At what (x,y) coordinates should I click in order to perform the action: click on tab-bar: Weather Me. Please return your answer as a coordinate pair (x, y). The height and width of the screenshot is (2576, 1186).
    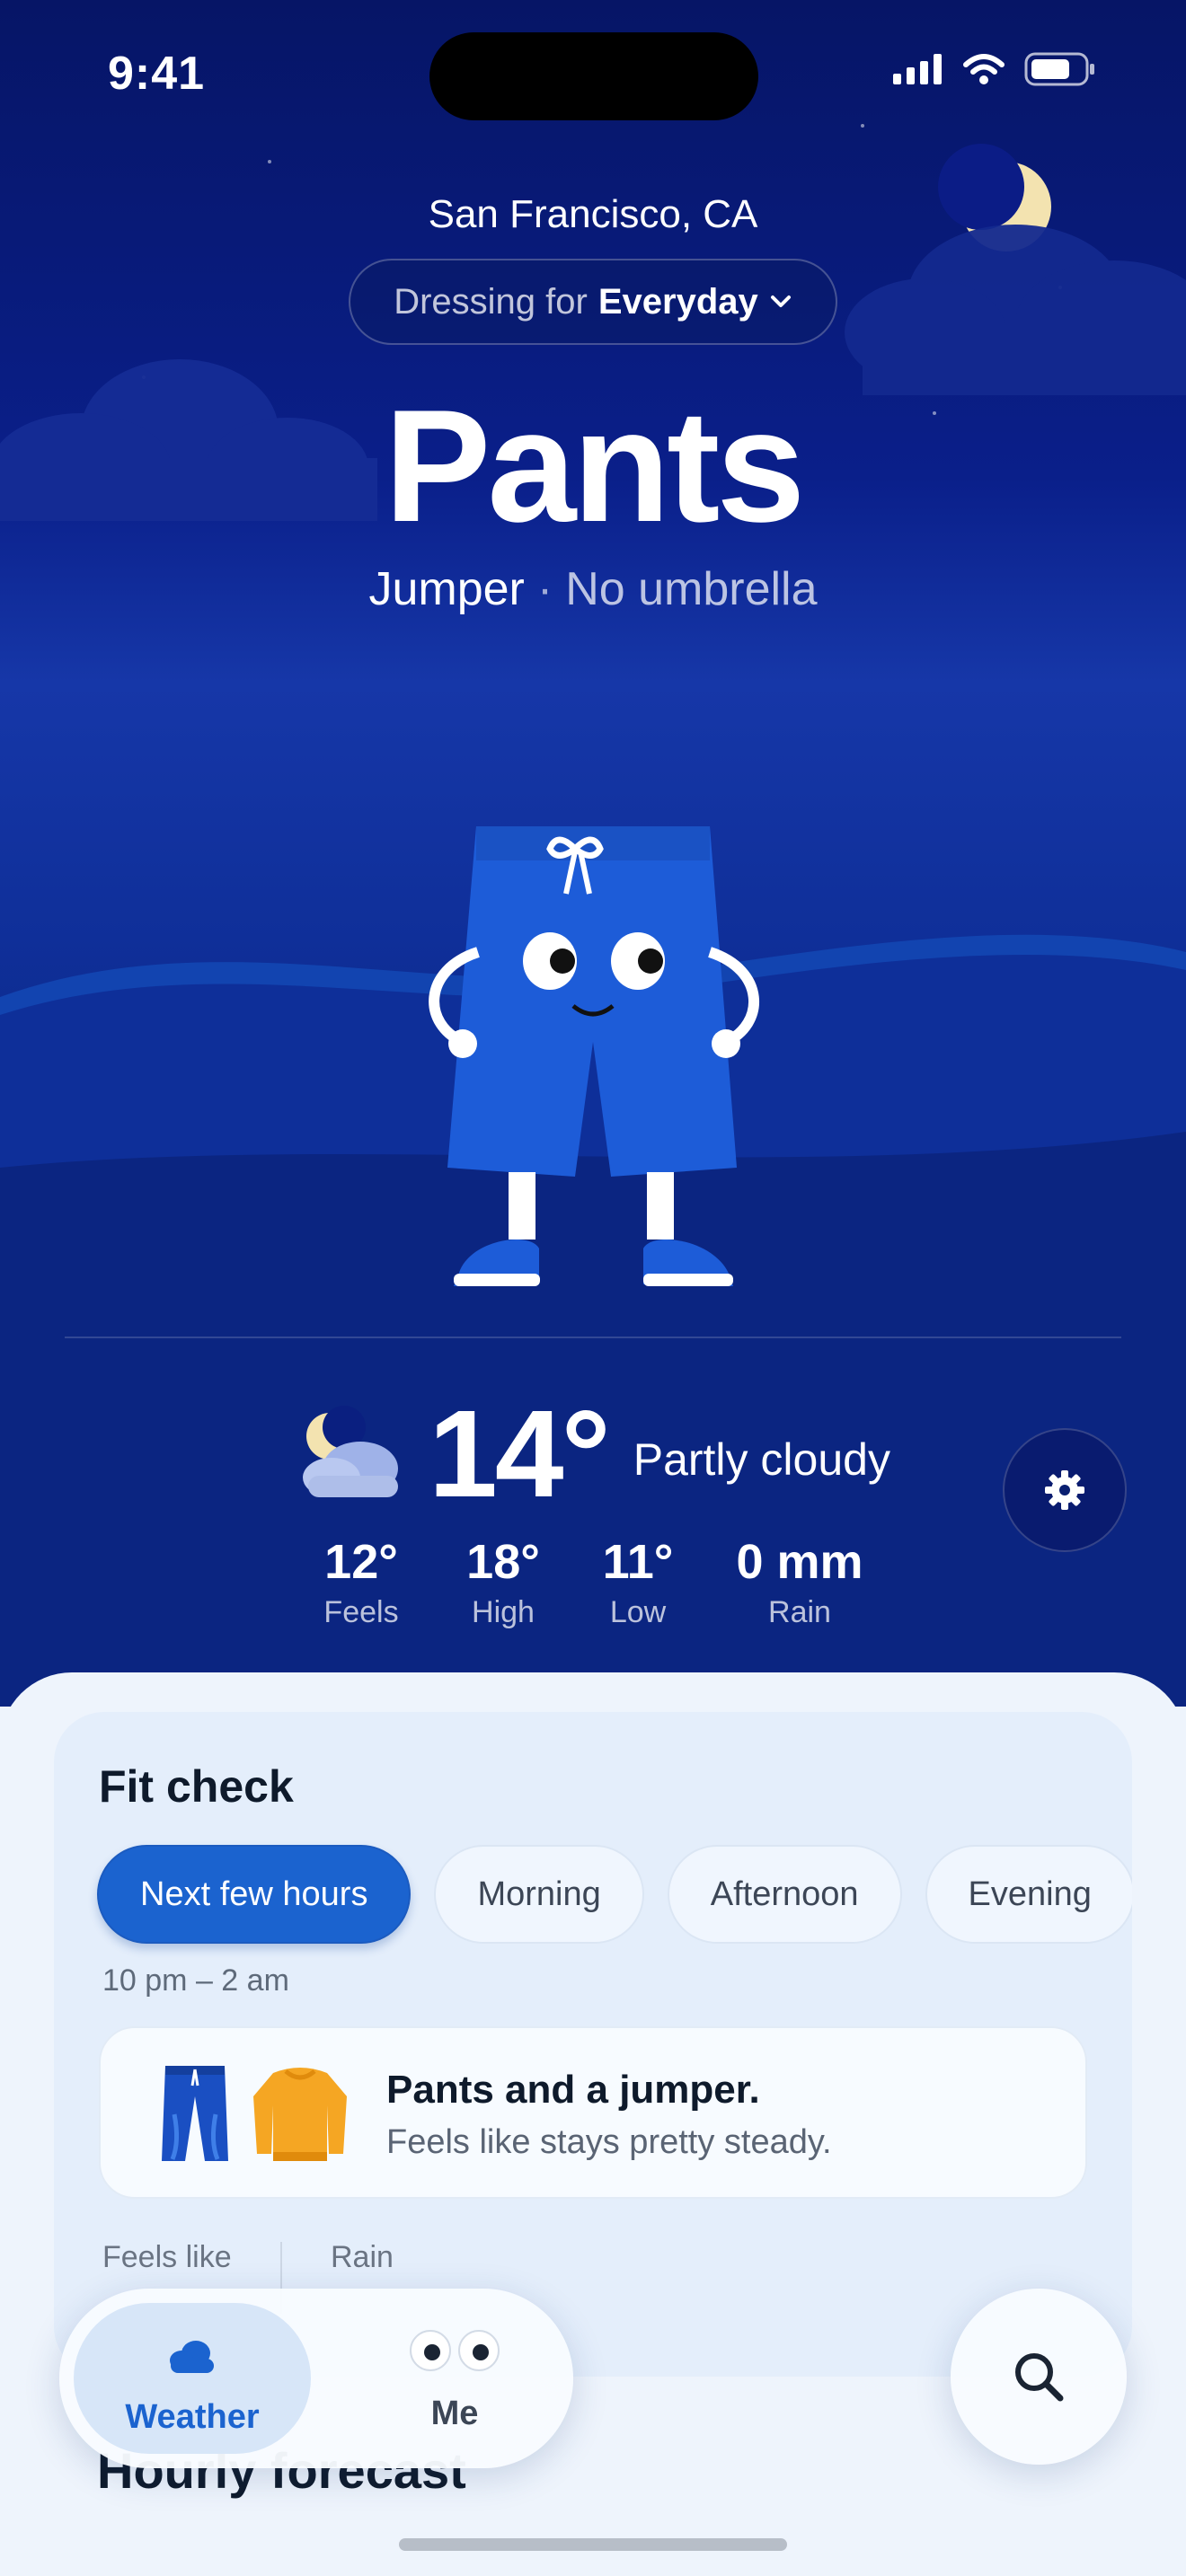
    Looking at the image, I should click on (316, 2378).